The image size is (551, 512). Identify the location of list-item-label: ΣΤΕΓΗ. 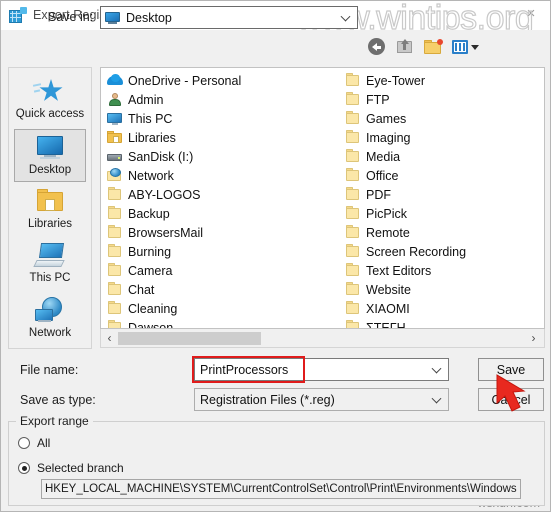
(386, 324).